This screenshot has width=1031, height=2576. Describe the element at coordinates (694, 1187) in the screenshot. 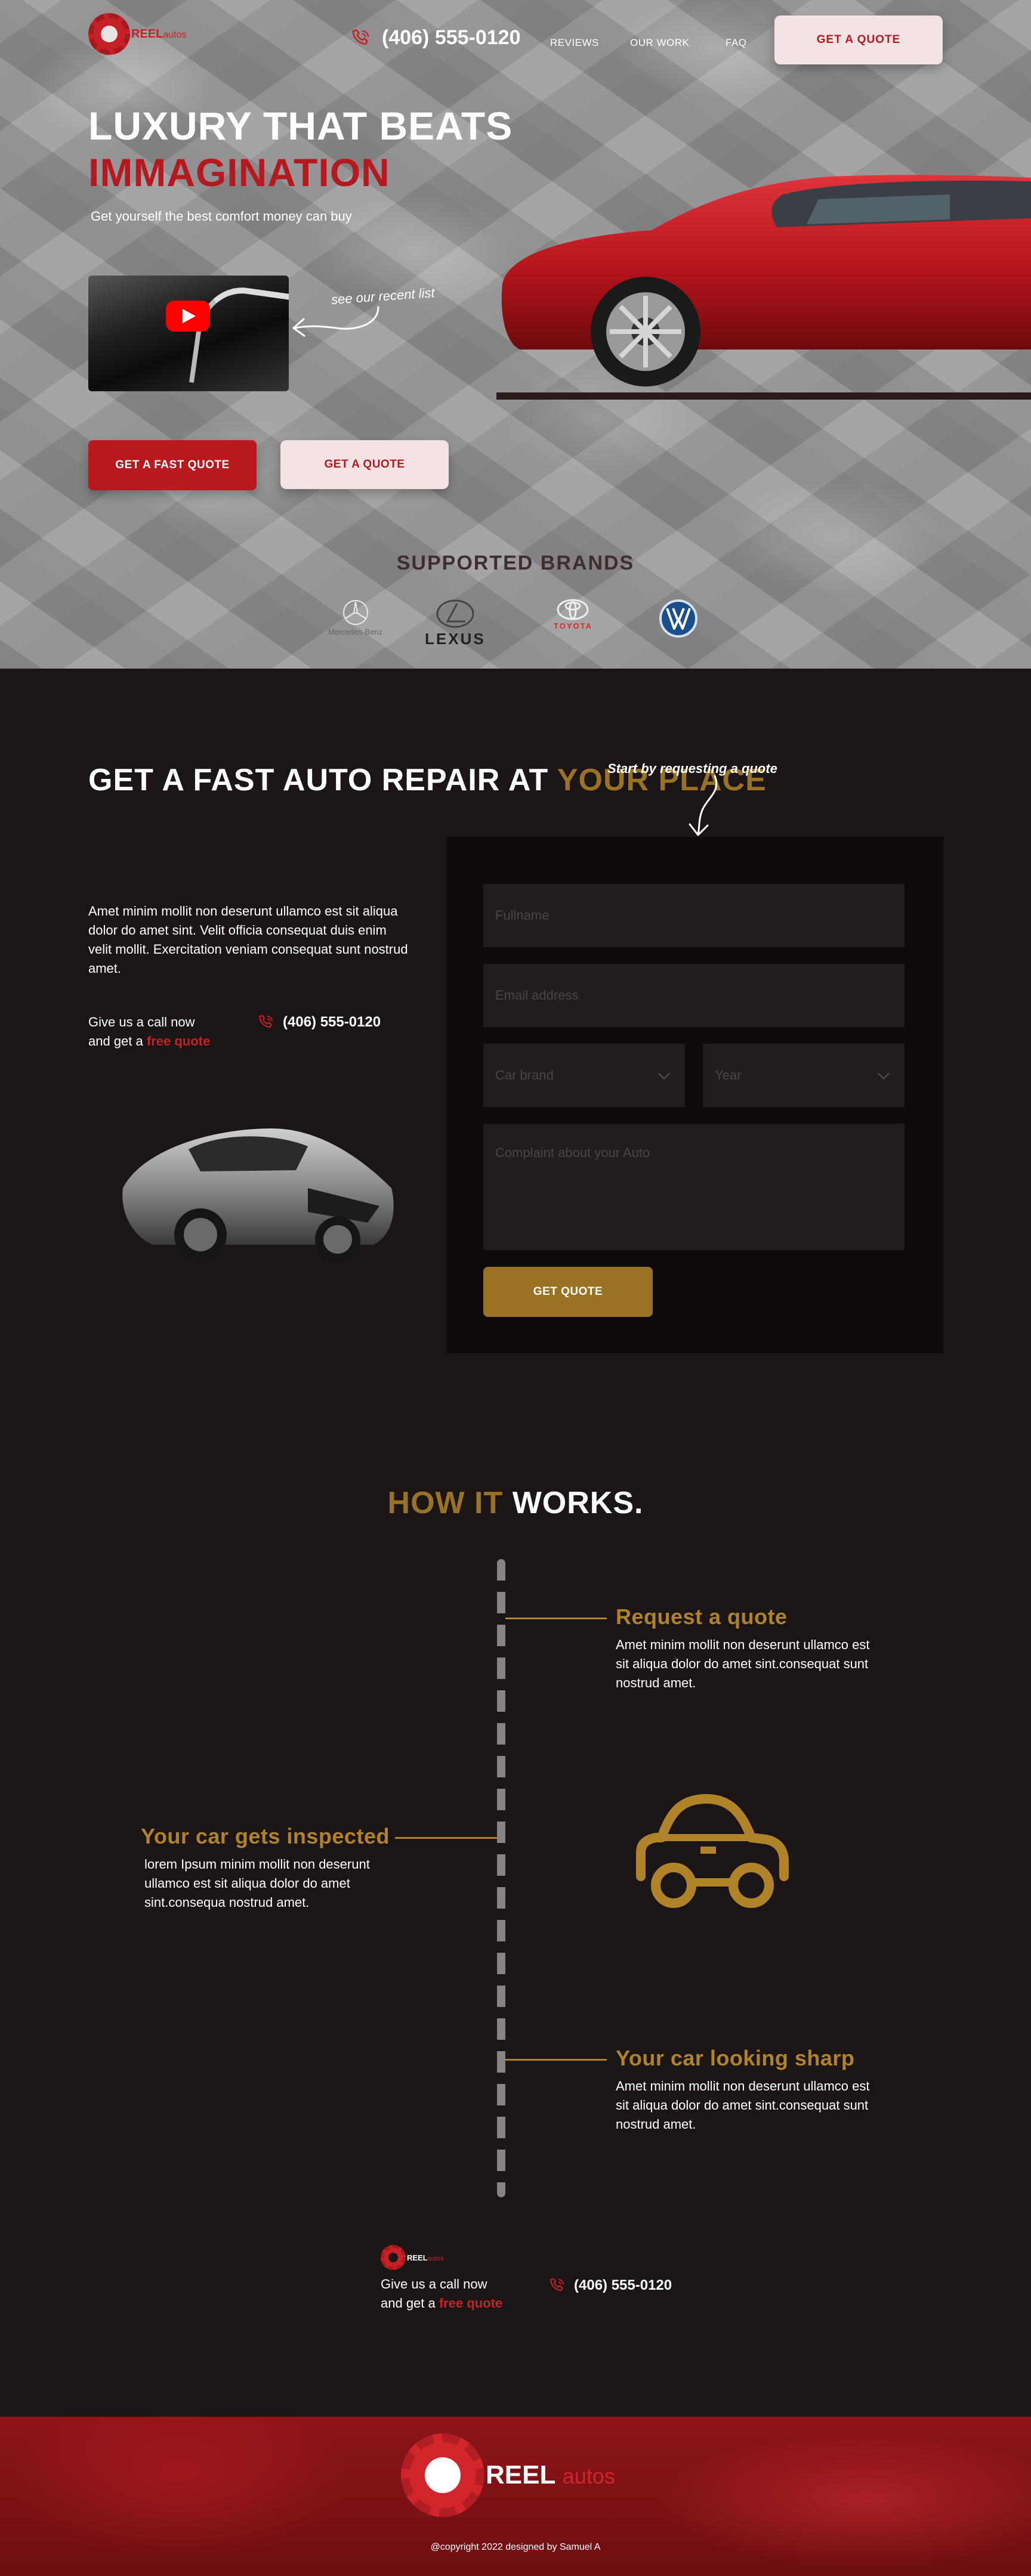

I see `complaint-textarea` at that location.